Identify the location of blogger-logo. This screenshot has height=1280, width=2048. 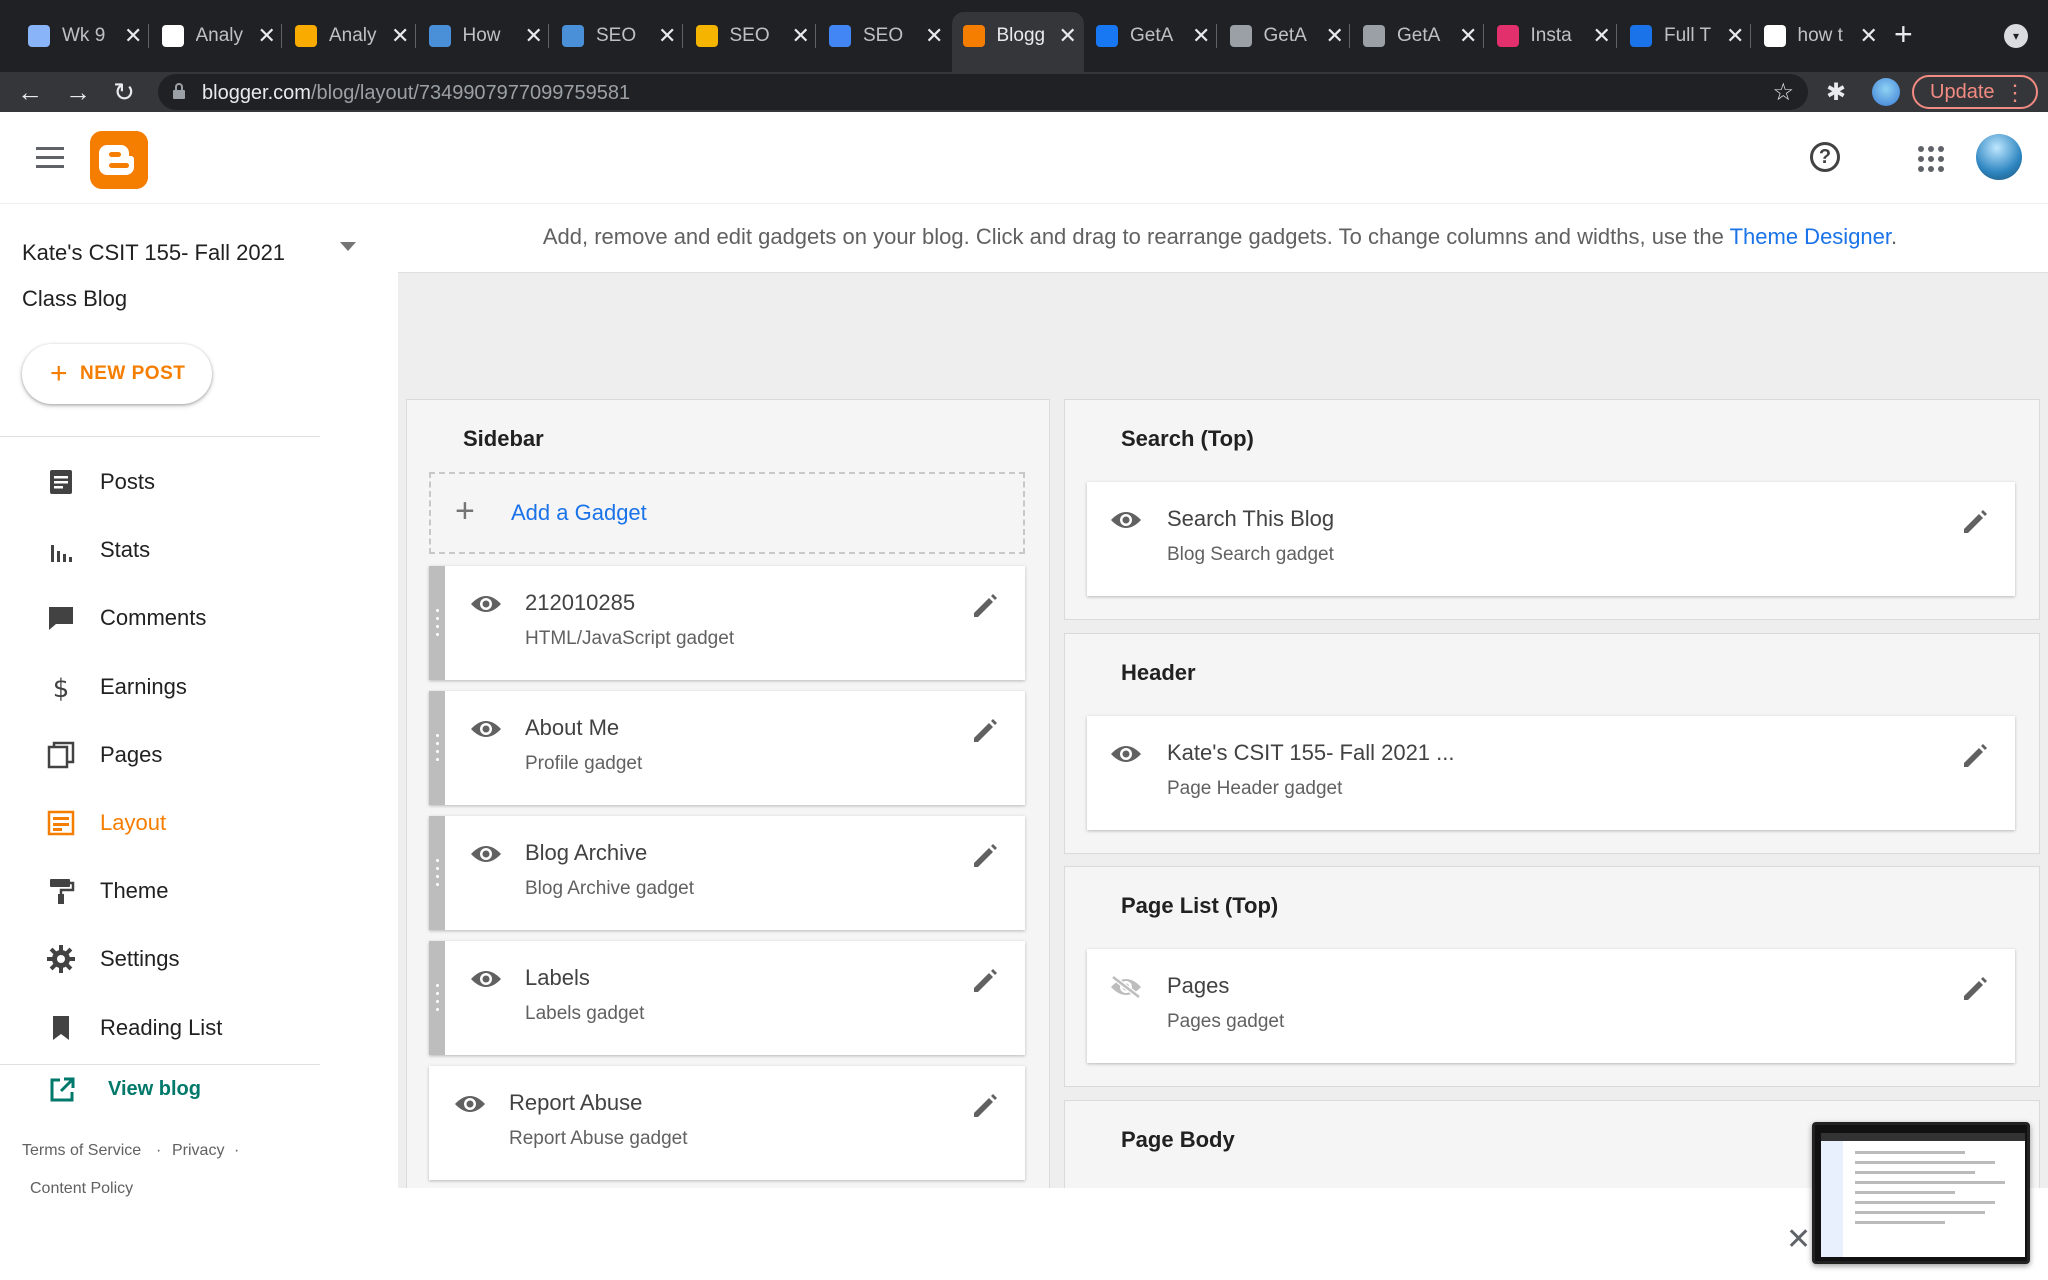
(119, 160).